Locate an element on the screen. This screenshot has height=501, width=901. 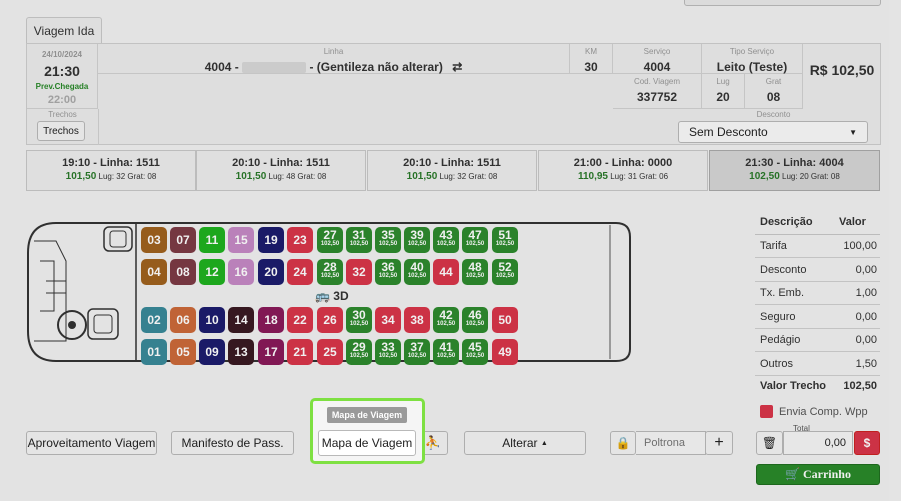
cod-viagem-cell: Cod. Viagem 337752 is located at coordinates (657, 91).